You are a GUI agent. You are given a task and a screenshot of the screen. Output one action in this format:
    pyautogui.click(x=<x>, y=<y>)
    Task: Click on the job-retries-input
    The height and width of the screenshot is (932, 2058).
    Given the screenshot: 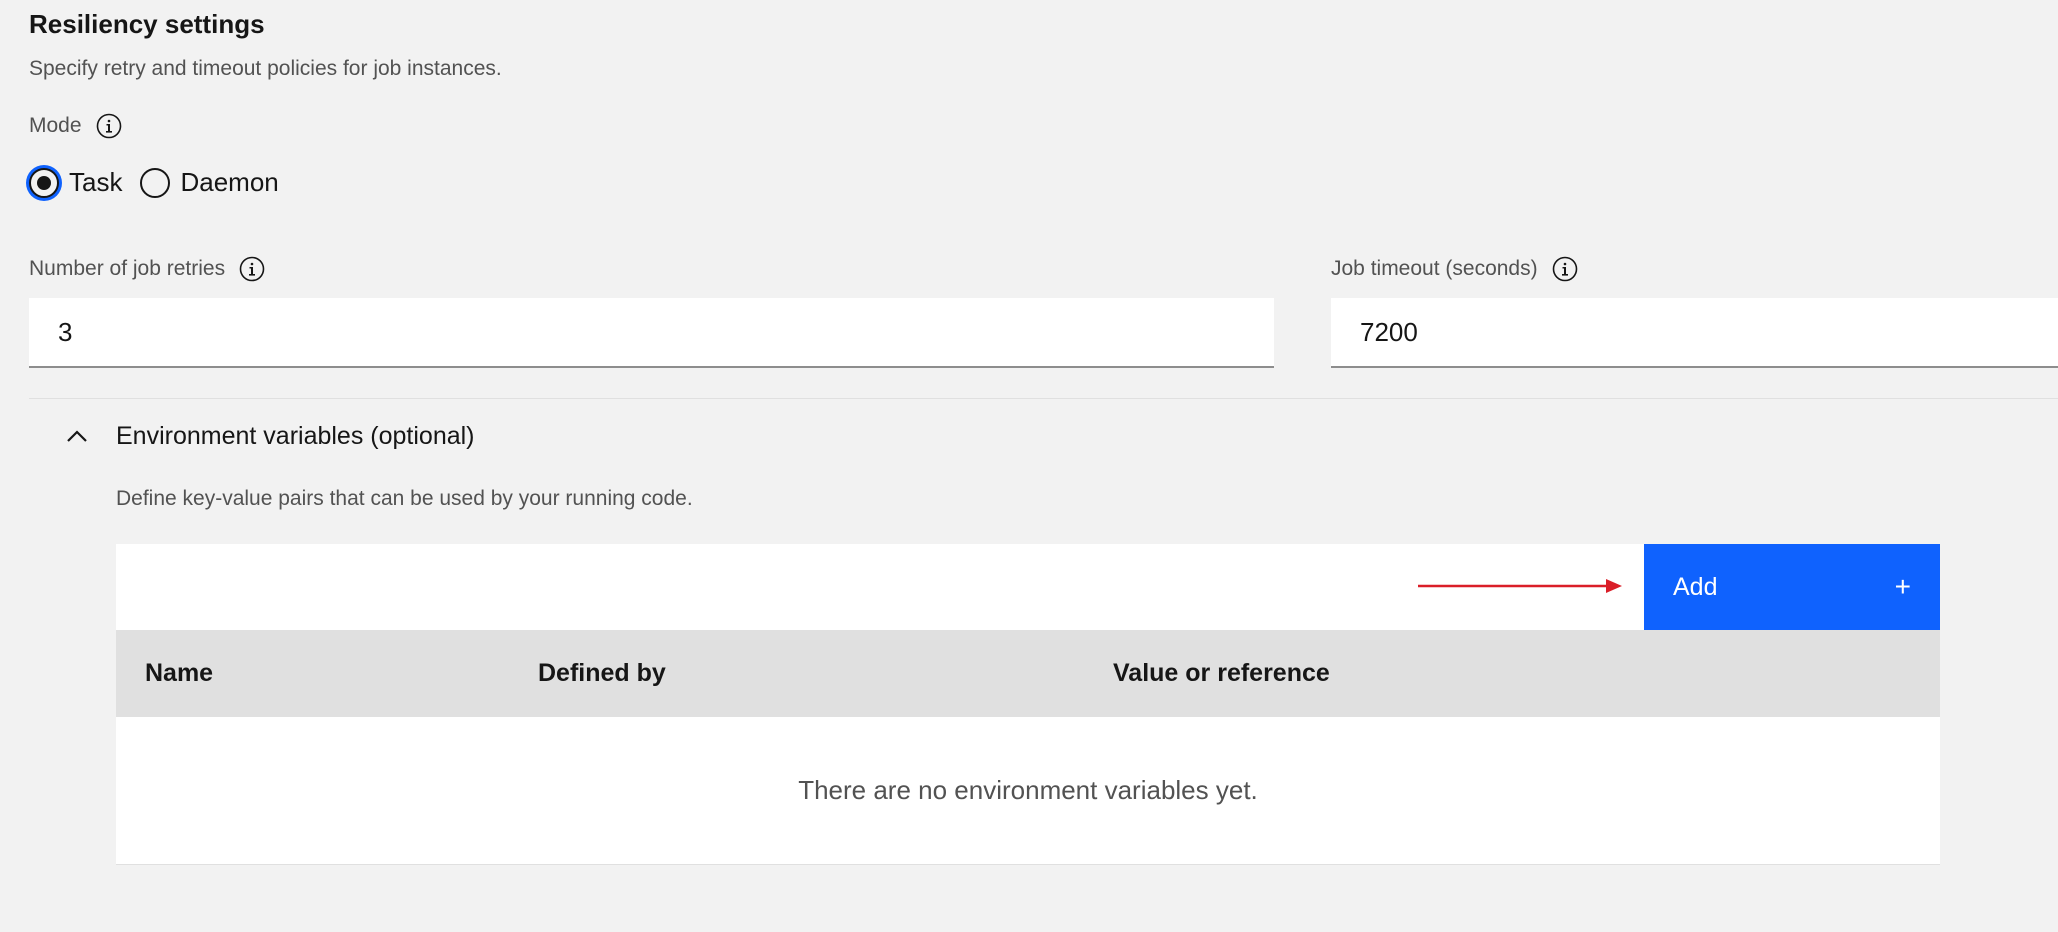 What is the action you would take?
    pyautogui.click(x=651, y=333)
    